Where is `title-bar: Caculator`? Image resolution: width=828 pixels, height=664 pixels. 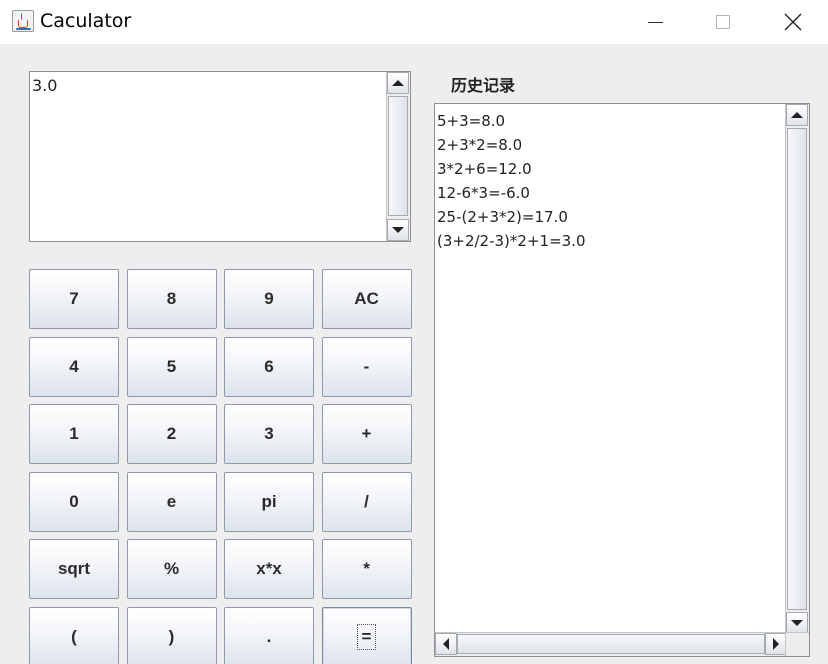
title-bar: Caculator is located at coordinates (414, 22).